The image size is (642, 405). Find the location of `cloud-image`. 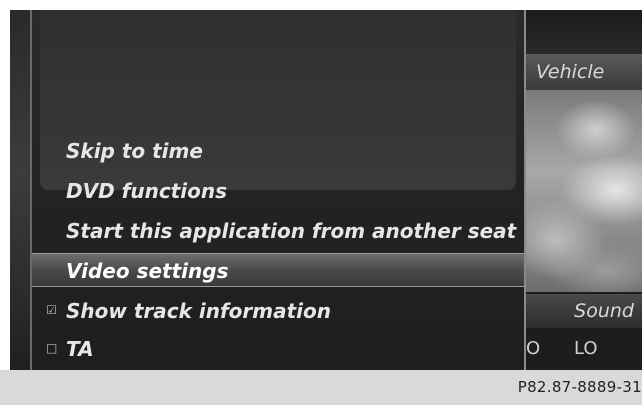

cloud-image is located at coordinates (584, 191).